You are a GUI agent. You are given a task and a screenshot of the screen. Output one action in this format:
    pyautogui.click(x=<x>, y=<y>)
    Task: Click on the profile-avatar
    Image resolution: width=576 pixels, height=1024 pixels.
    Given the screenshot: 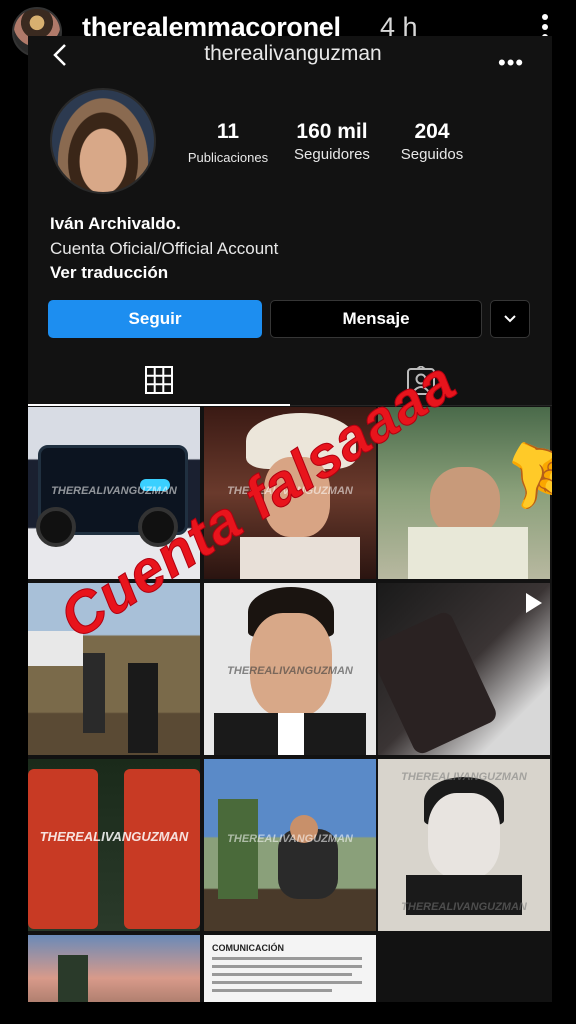 What is the action you would take?
    pyautogui.click(x=103, y=141)
    